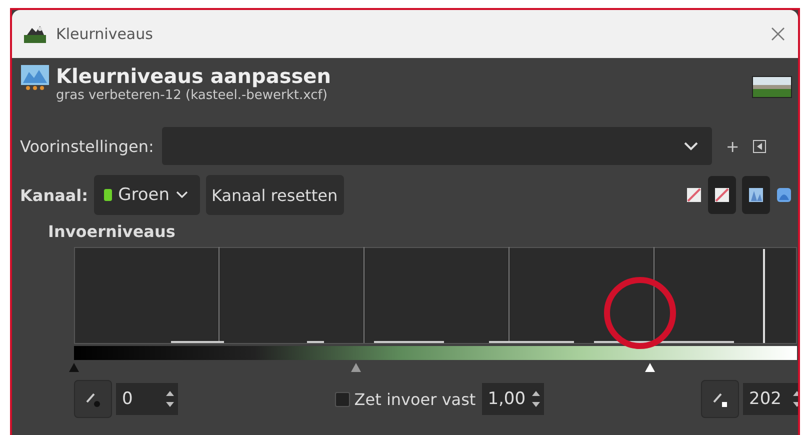 The height and width of the screenshot is (435, 808). Describe the element at coordinates (192, 95) in the screenshot. I see `image-name: gras verbeteren-12 (kasteel.-bewerkt.xcf)` at that location.